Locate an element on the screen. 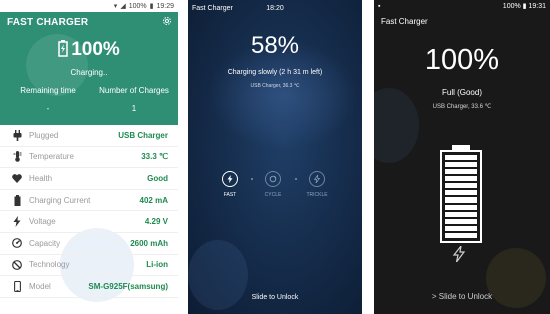 Image resolution: width=550 pixels, height=314 pixels. battery-charging-icon is located at coordinates (63, 48).